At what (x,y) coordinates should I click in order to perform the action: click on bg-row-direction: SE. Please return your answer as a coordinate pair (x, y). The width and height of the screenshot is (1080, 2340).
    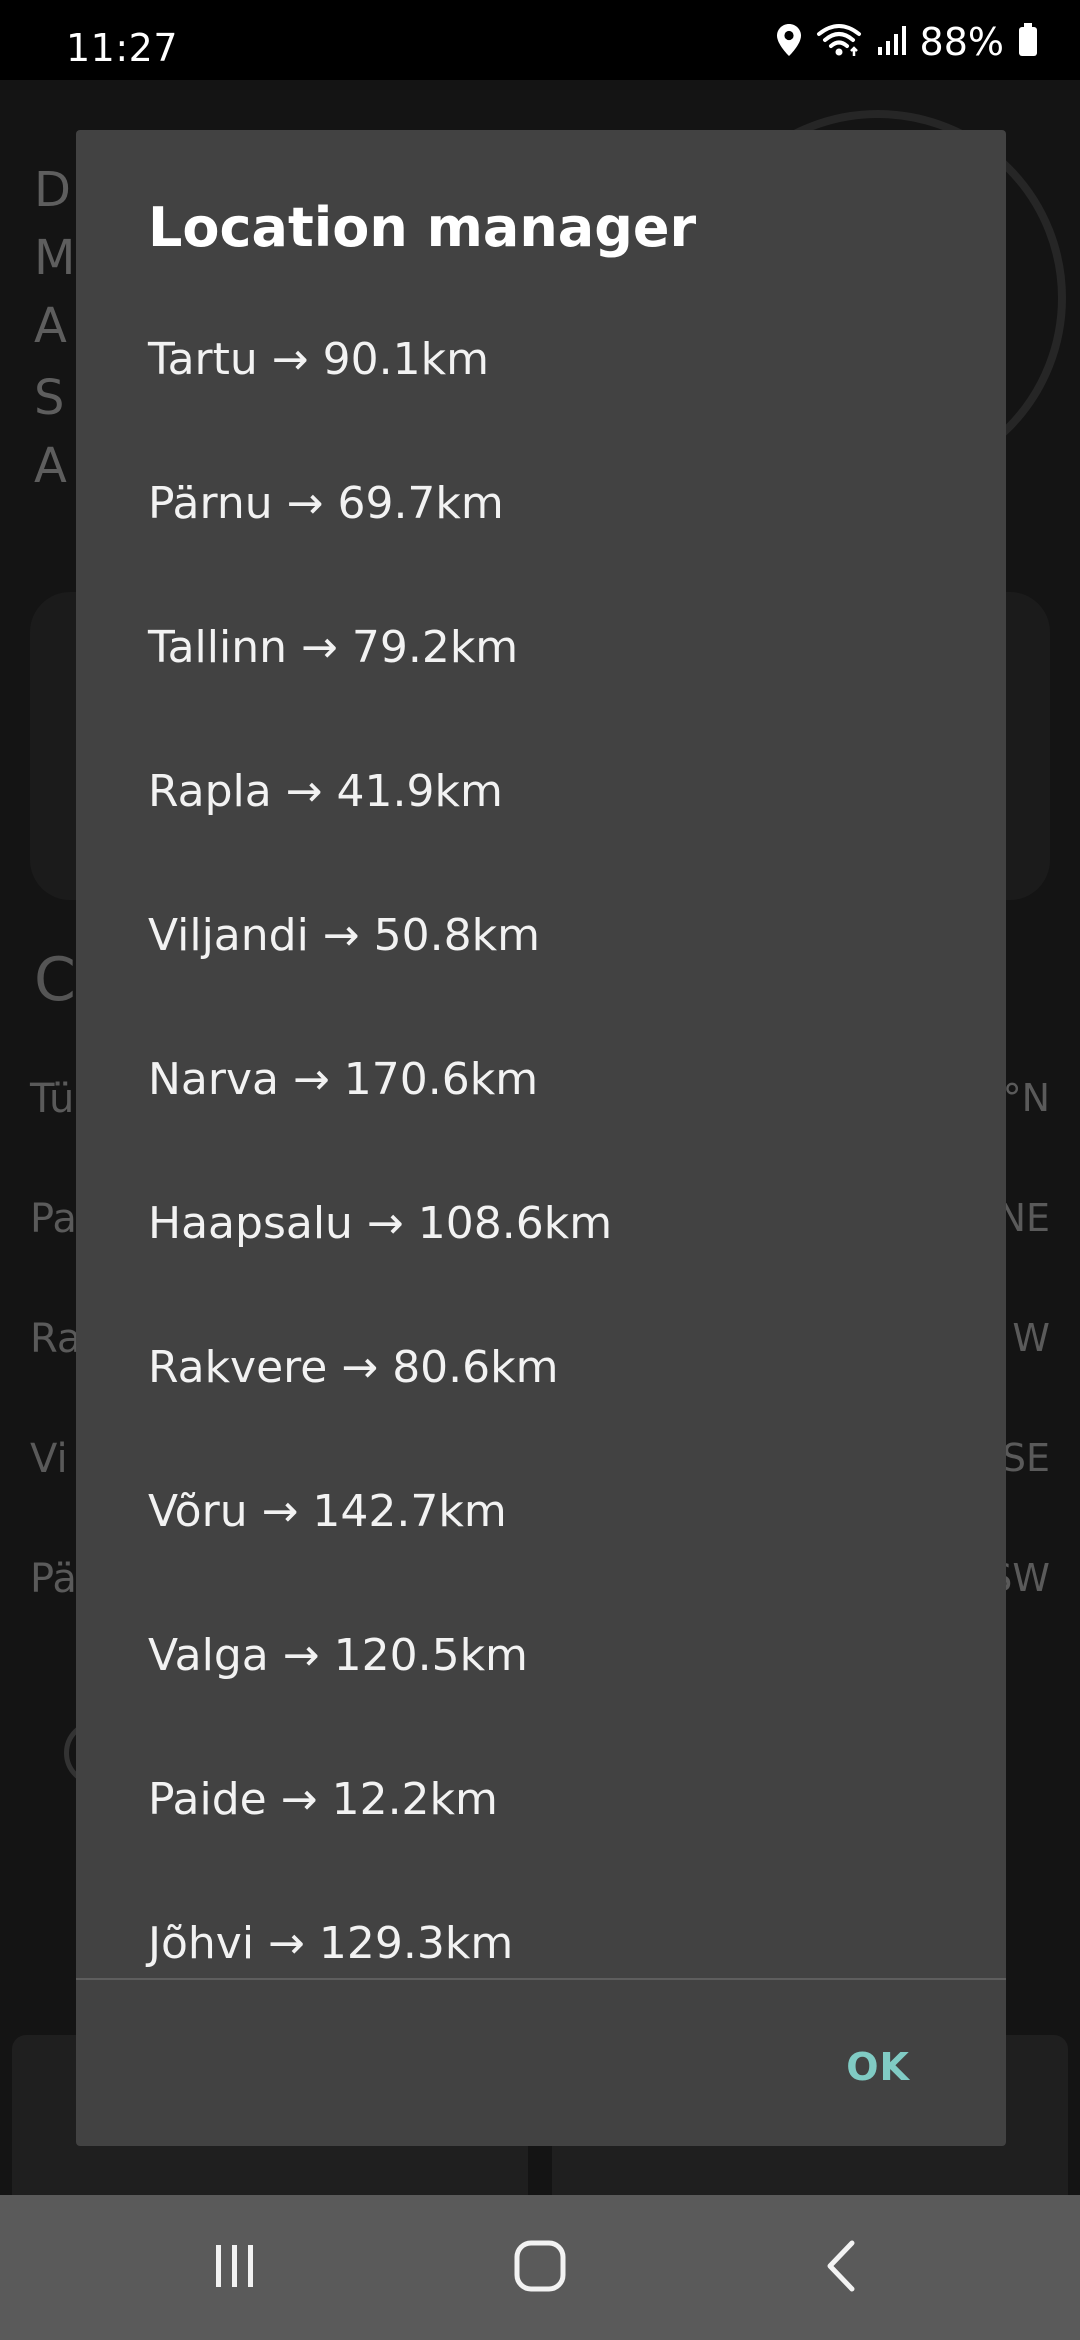
    Looking at the image, I should click on (1025, 1458).